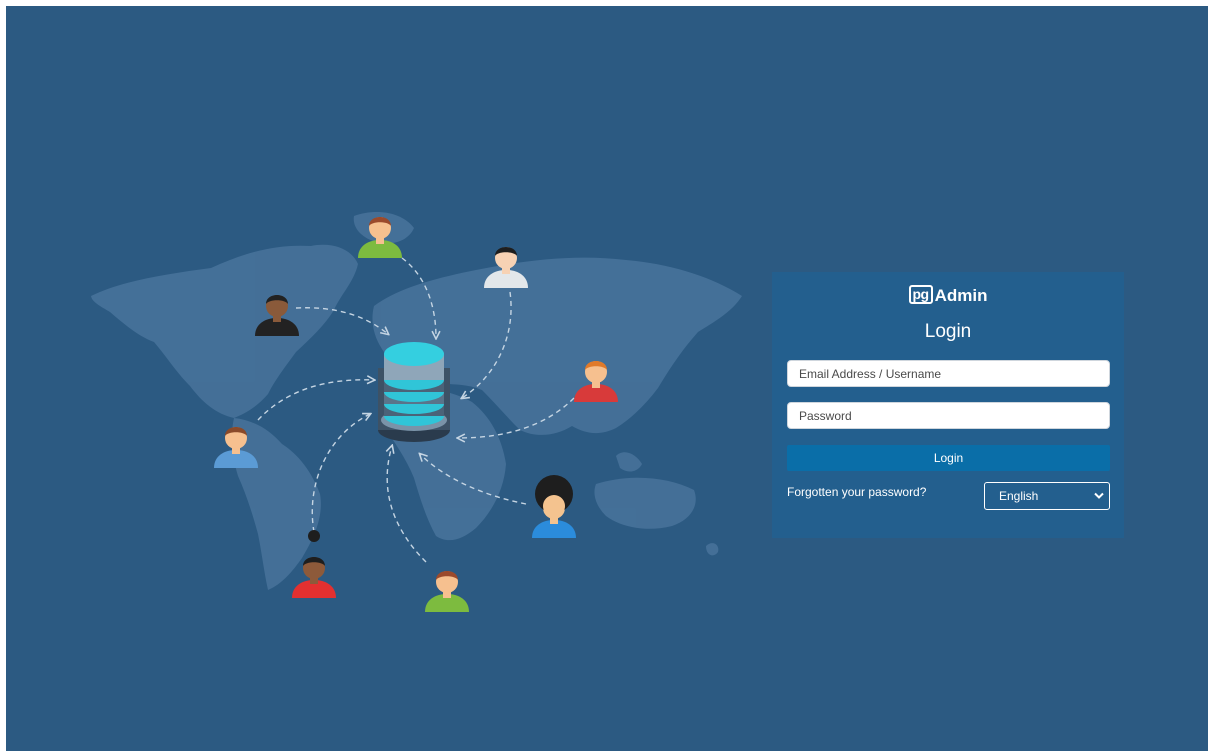 This screenshot has width=1208, height=751. Describe the element at coordinates (414, 392) in the screenshot. I see `database-icon` at that location.